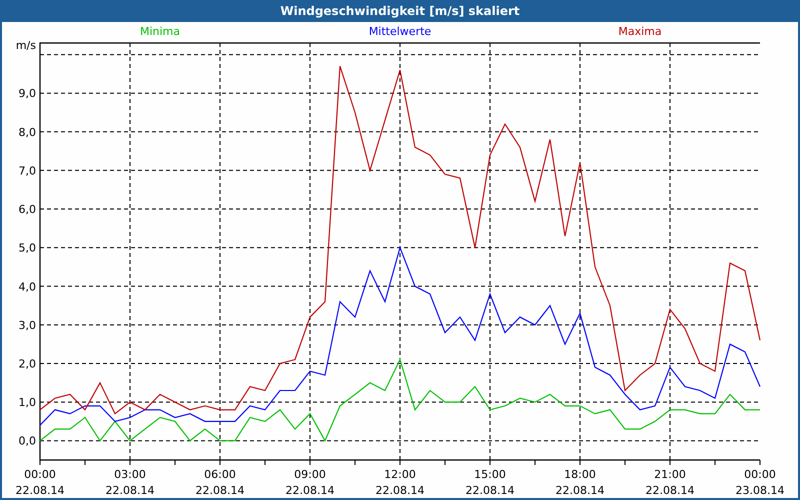  Describe the element at coordinates (27, 93) in the screenshot. I see `y-tick-label: 9,0` at that location.